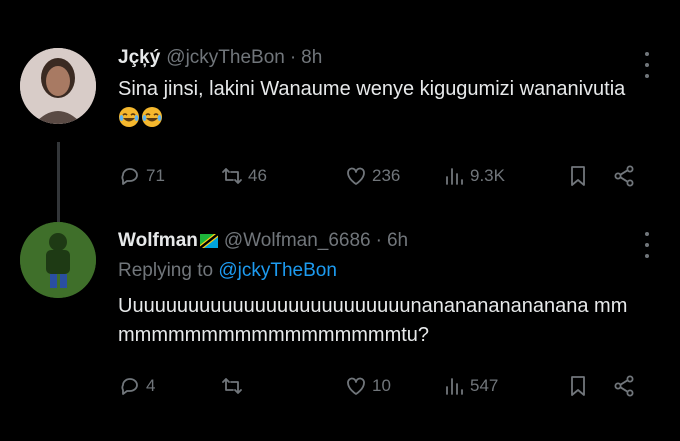 The width and height of the screenshot is (680, 441). I want to click on retweet-button: 46, so click(282, 176).